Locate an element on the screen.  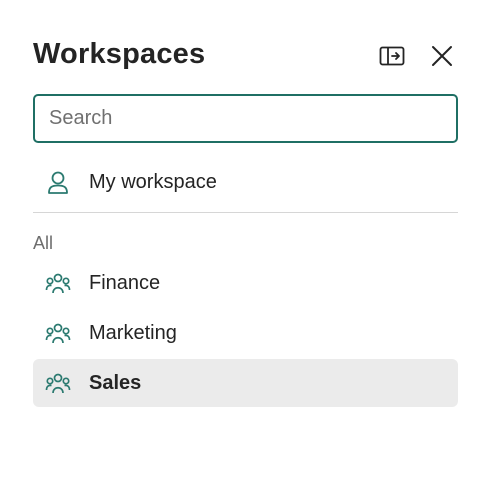
workspace-item-sales: Sales is located at coordinates (245, 383).